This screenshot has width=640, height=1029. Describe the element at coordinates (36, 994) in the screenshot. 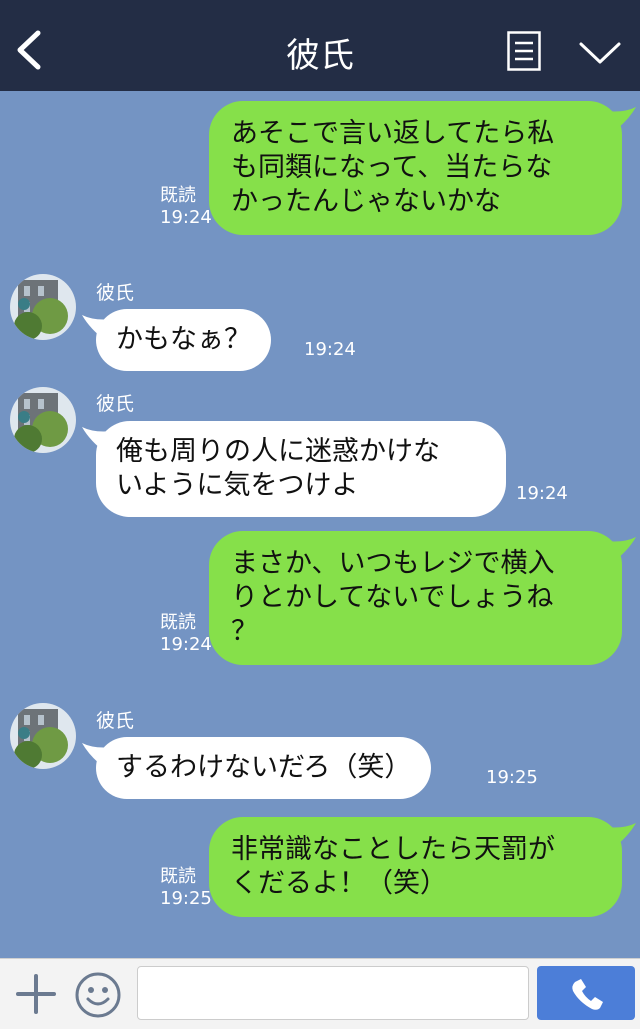

I see `plus-icon` at that location.